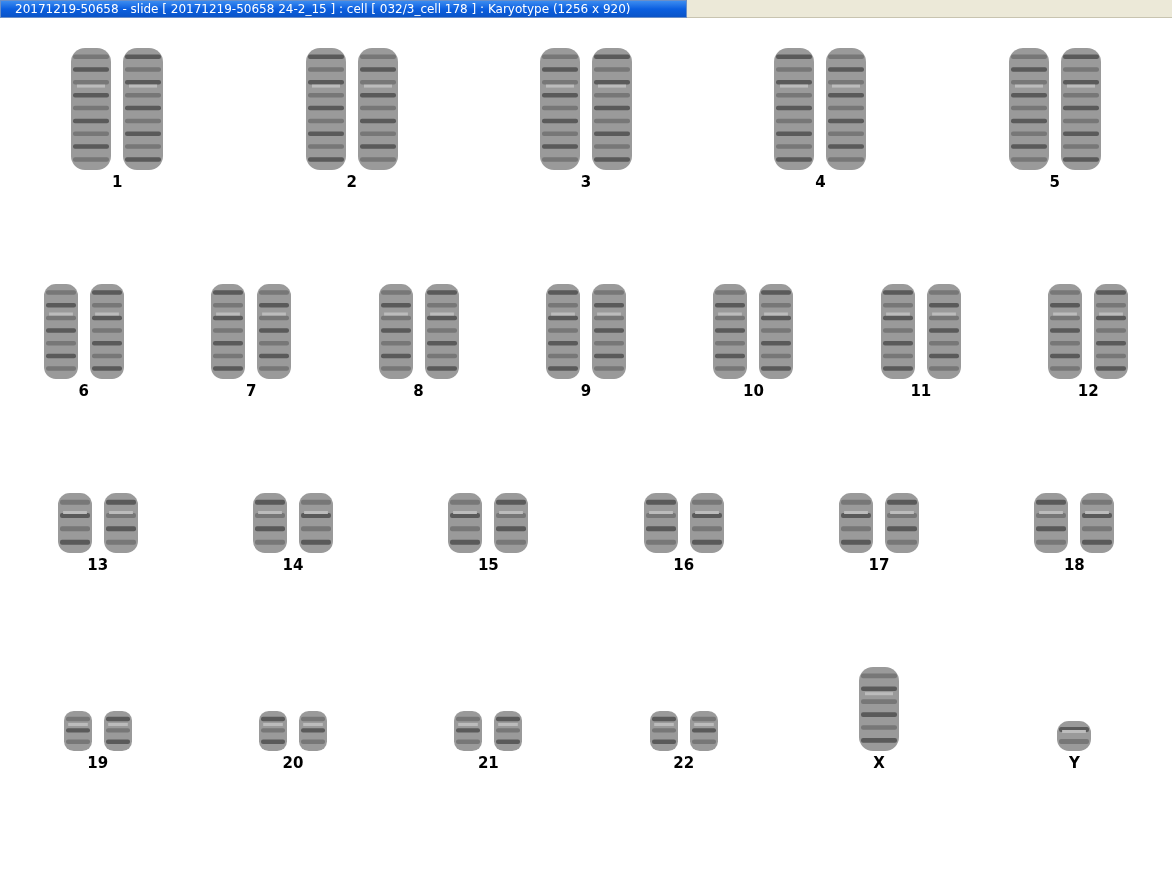 The height and width of the screenshot is (883, 1172). What do you see at coordinates (98, 565) in the screenshot?
I see `chromosome-label: 13` at bounding box center [98, 565].